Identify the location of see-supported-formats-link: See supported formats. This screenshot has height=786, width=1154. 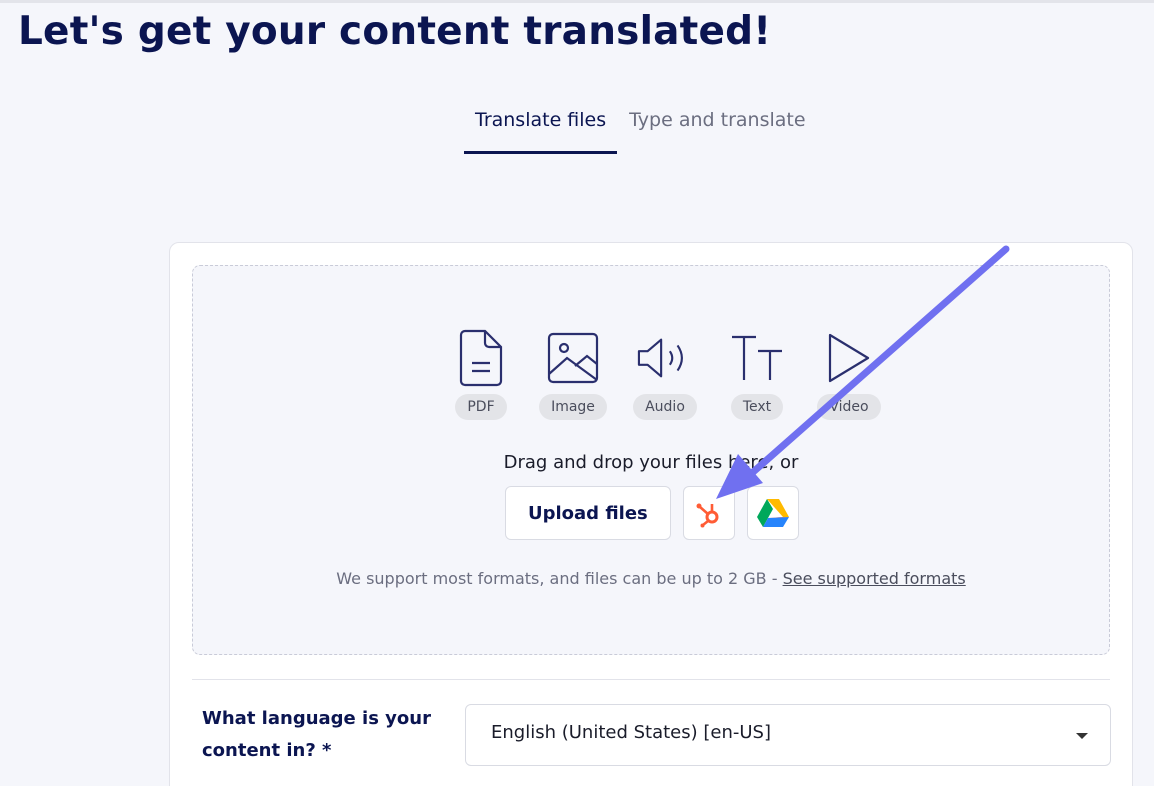
(874, 578).